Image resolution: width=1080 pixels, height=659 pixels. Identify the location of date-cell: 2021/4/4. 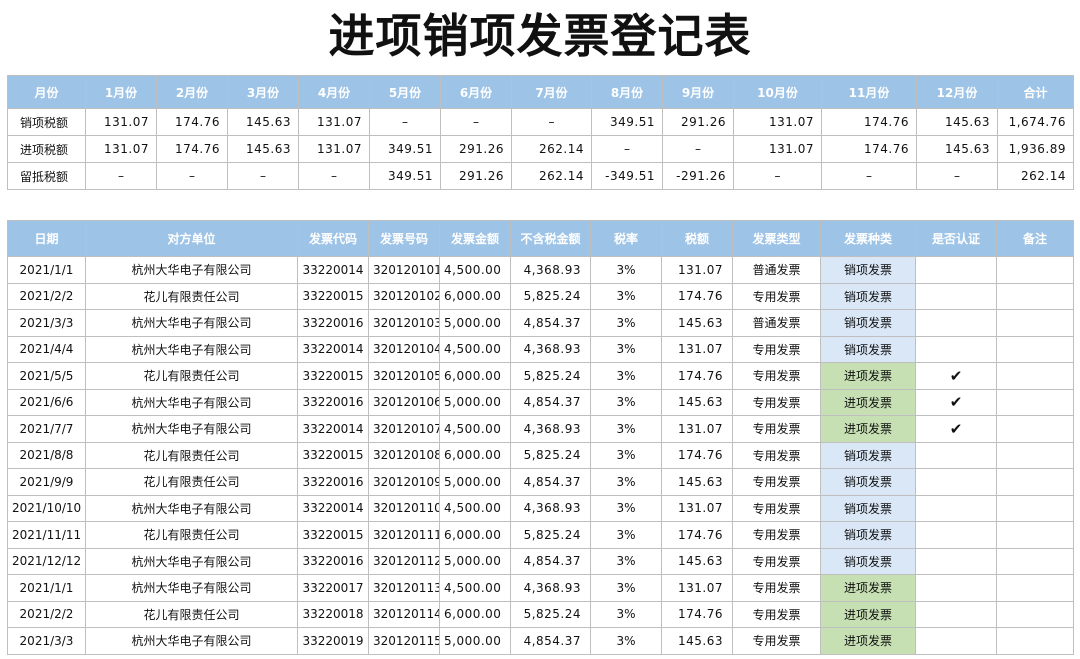
(46, 349).